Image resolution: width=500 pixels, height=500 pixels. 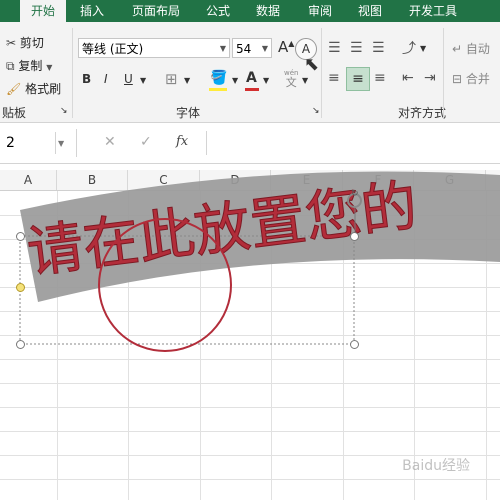 What do you see at coordinates (268, 11) in the screenshot?
I see `tab-data: 数据` at bounding box center [268, 11].